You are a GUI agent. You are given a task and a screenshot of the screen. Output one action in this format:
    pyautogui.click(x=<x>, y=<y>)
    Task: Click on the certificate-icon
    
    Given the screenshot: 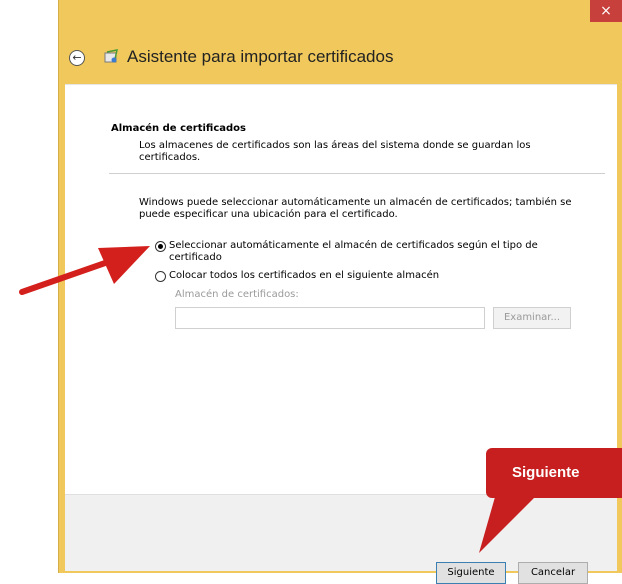 What is the action you would take?
    pyautogui.click(x=111, y=56)
    